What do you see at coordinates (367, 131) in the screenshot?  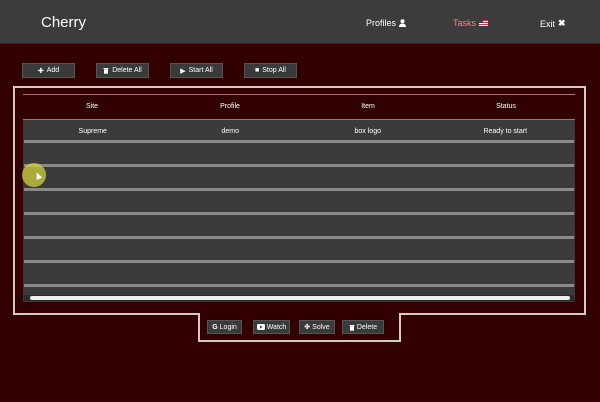 I see `cell-item: box logo` at bounding box center [367, 131].